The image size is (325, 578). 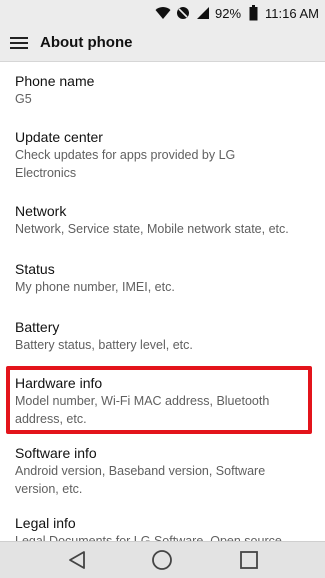 What do you see at coordinates (59, 137) in the screenshot?
I see `item-title: Update center` at bounding box center [59, 137].